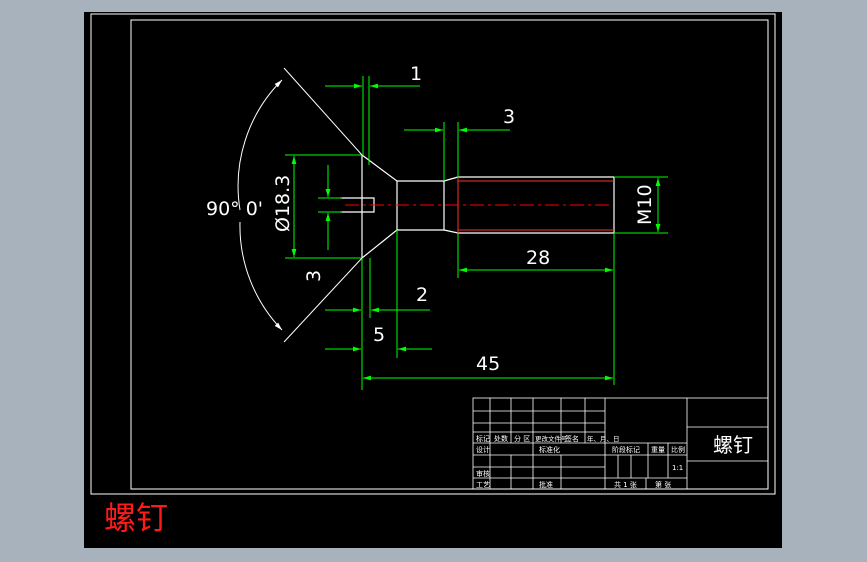 This screenshot has height=562, width=867. What do you see at coordinates (645, 204) in the screenshot?
I see `dim-m10: M10` at bounding box center [645, 204].